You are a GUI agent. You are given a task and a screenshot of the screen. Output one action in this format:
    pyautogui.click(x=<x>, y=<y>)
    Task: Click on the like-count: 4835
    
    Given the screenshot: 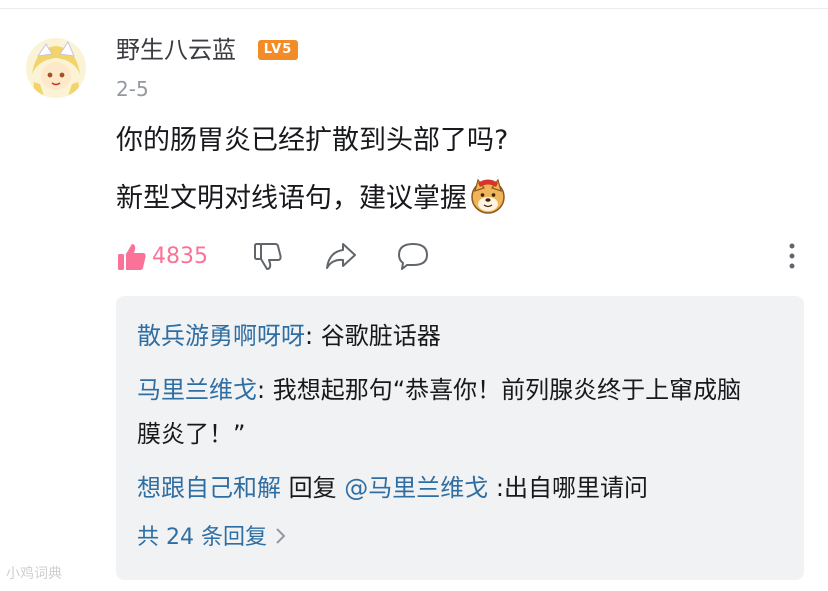 What is the action you would take?
    pyautogui.click(x=180, y=256)
    